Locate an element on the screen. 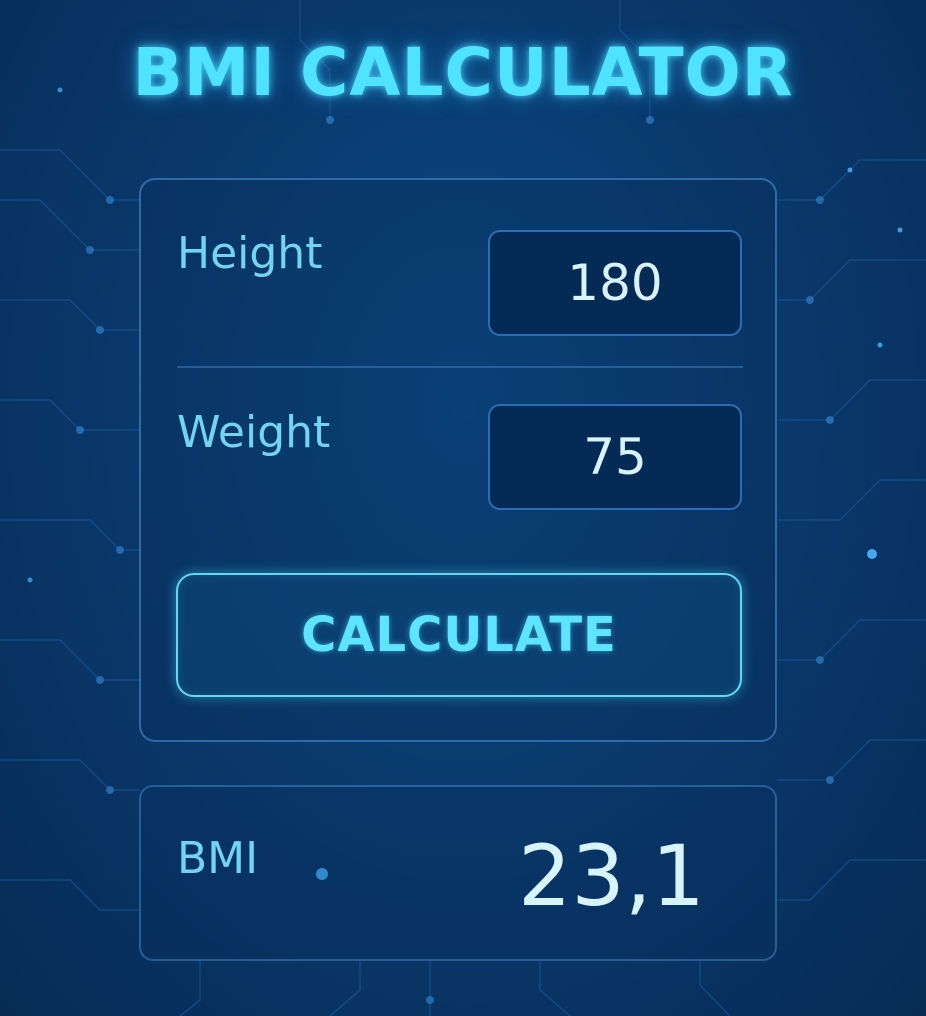 Image resolution: width=926 pixels, height=1016 pixels. calculate-button: CALCULATE is located at coordinates (459, 635).